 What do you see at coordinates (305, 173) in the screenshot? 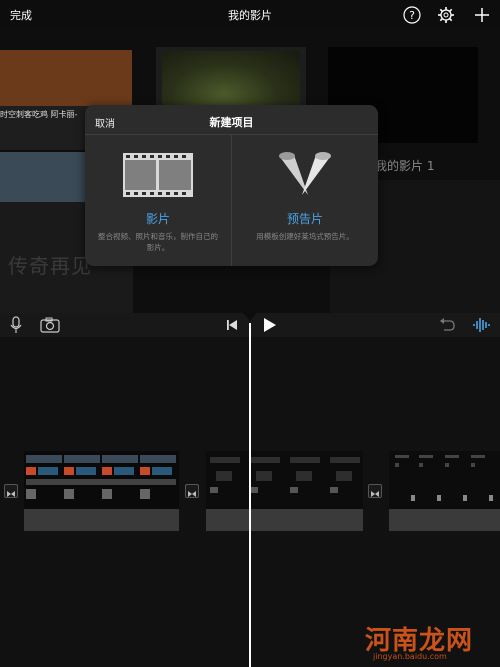
I see `spotlights-icon` at bounding box center [305, 173].